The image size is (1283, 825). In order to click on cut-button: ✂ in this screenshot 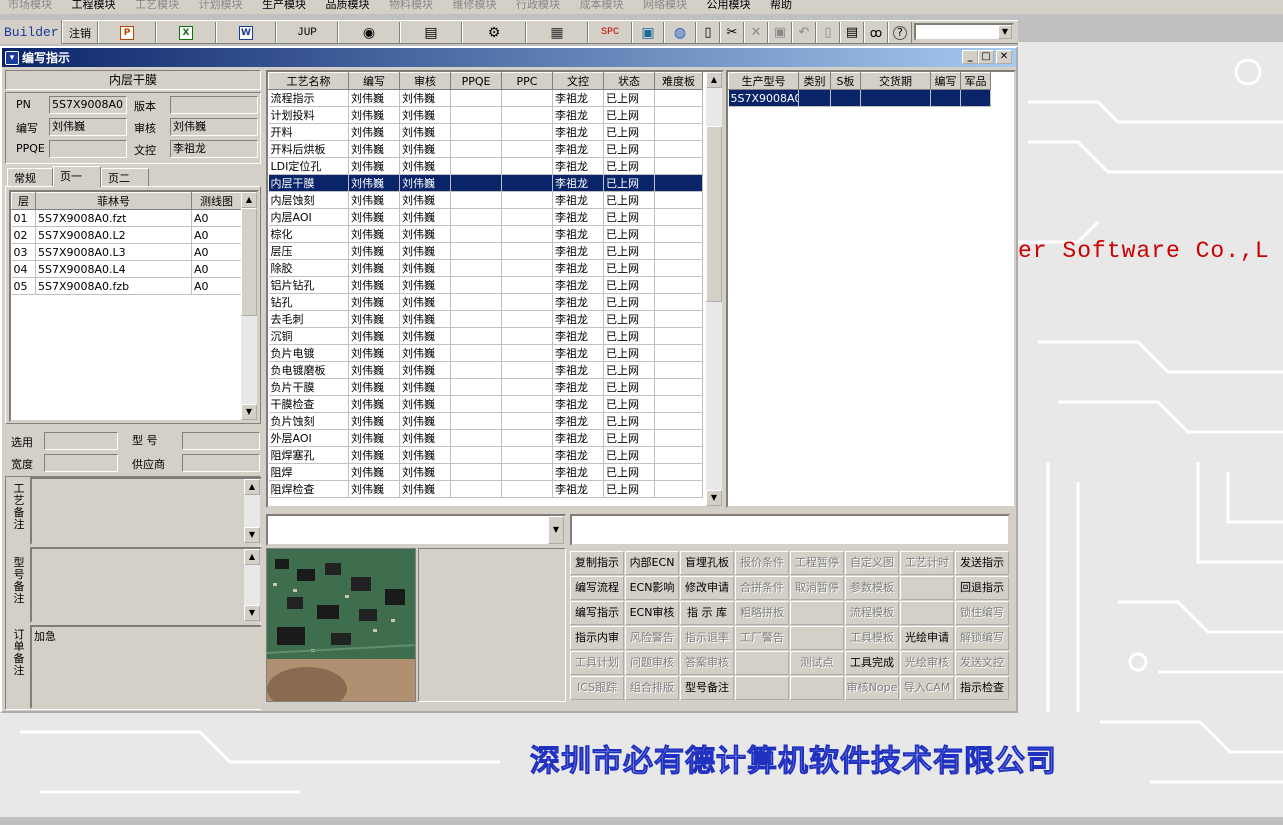, I will do `click(732, 32)`.